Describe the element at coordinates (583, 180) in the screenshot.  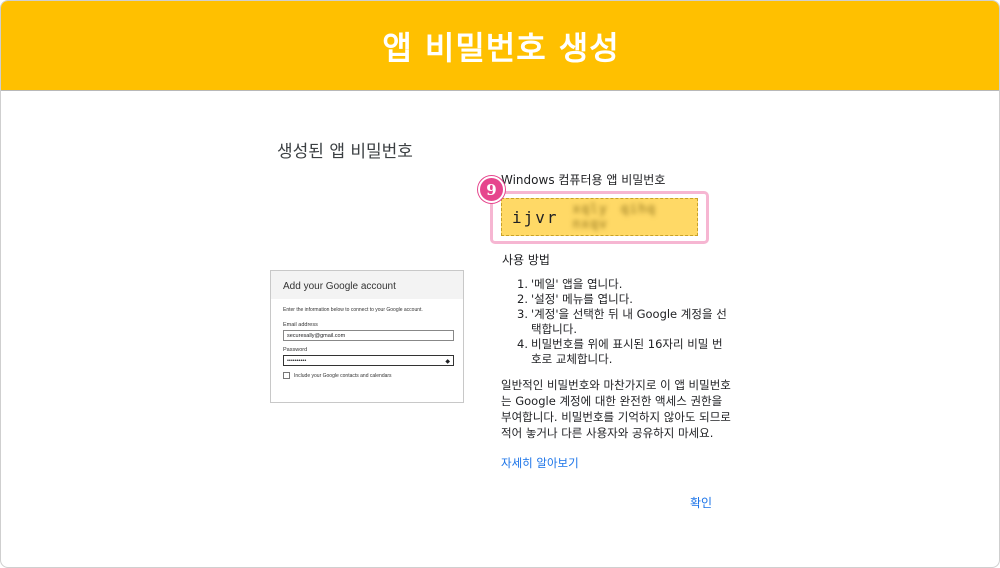
I see `app-password-label: Windows 컴퓨터용 앱 비밀번호` at that location.